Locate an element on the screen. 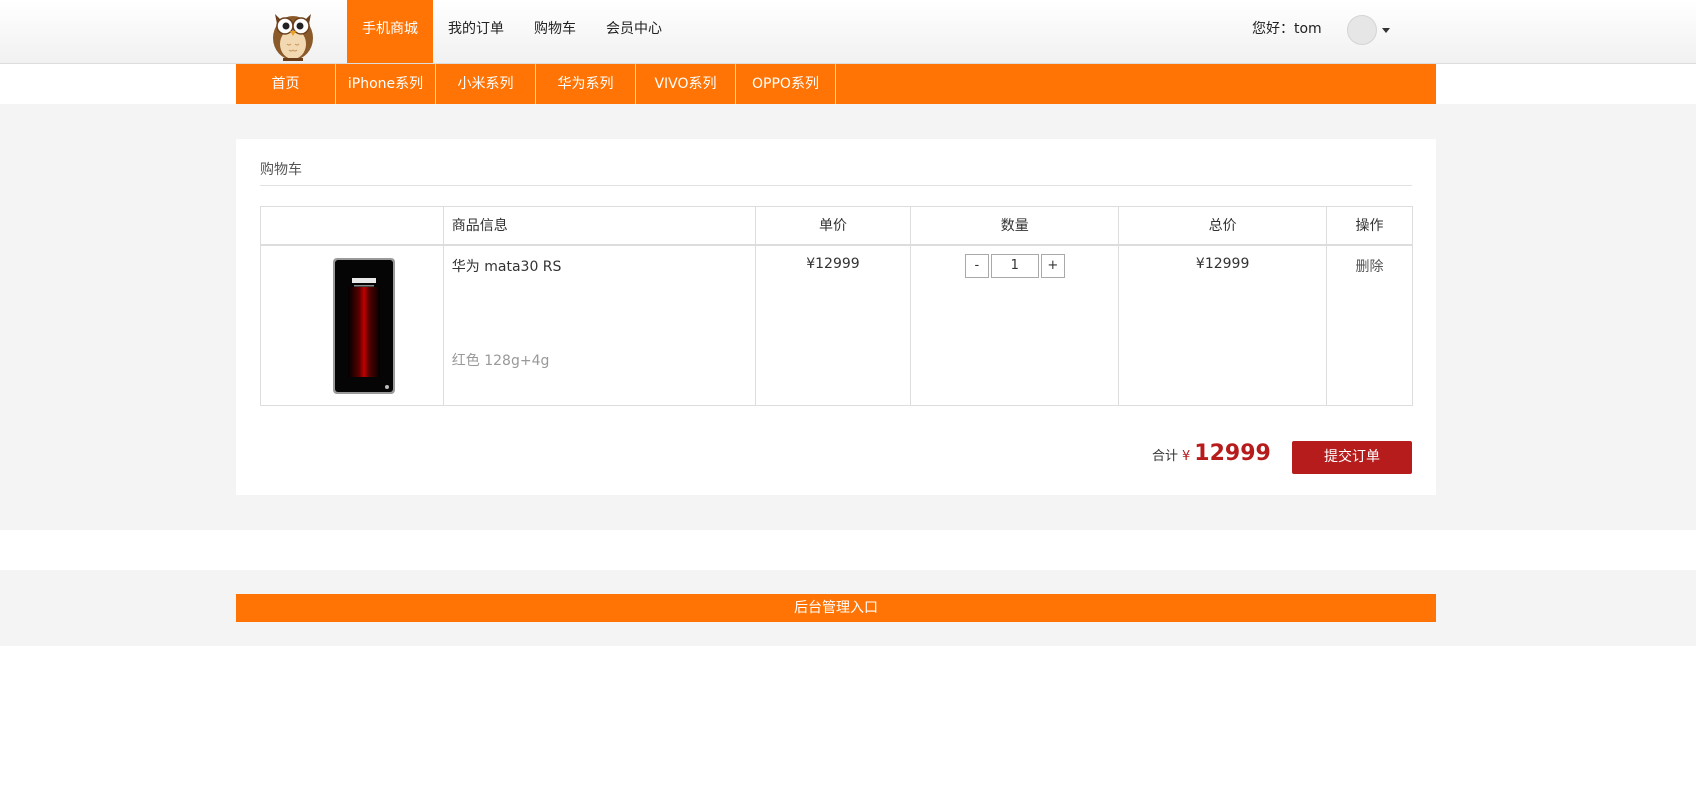 This screenshot has width=1696, height=797. order-summary: 合计 ¥12999 is located at coordinates (1211, 453).